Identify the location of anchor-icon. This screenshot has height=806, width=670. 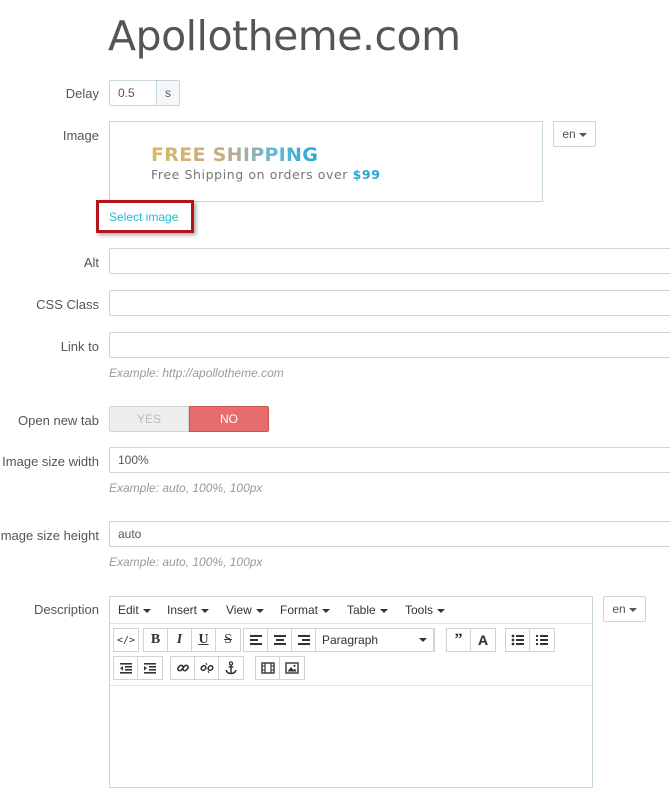
(231, 668).